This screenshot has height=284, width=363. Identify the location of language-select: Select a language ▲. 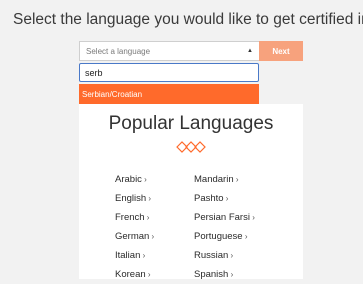
(169, 51).